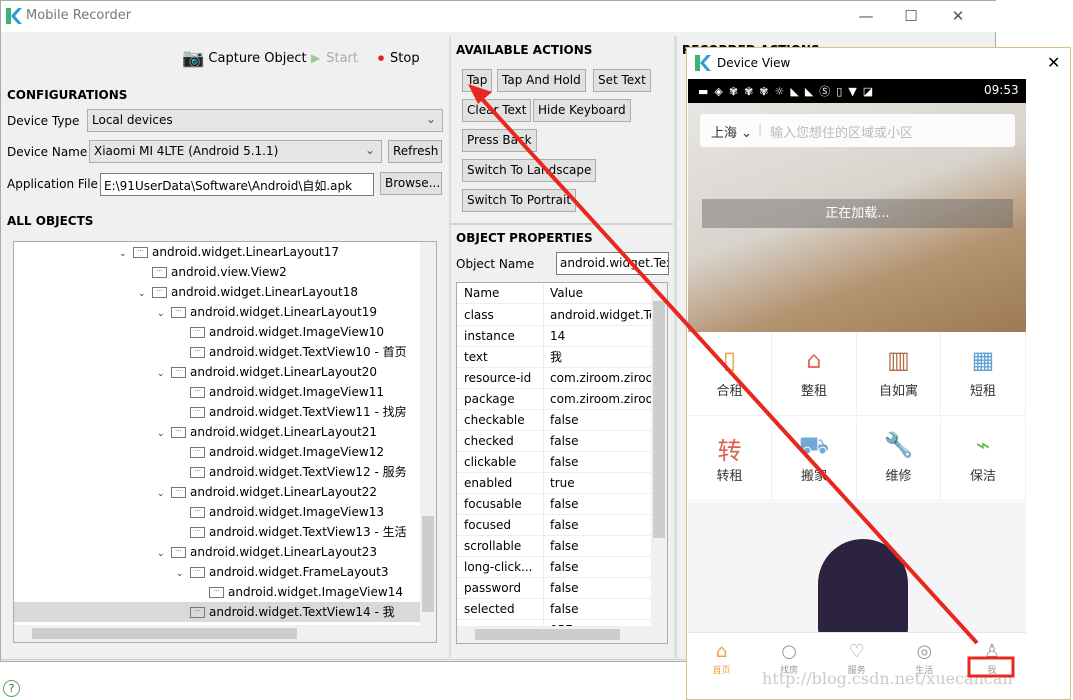 The width and height of the screenshot is (1073, 700). Describe the element at coordinates (244, 58) in the screenshot. I see `capture-object-button: 📷 Capture Object` at that location.